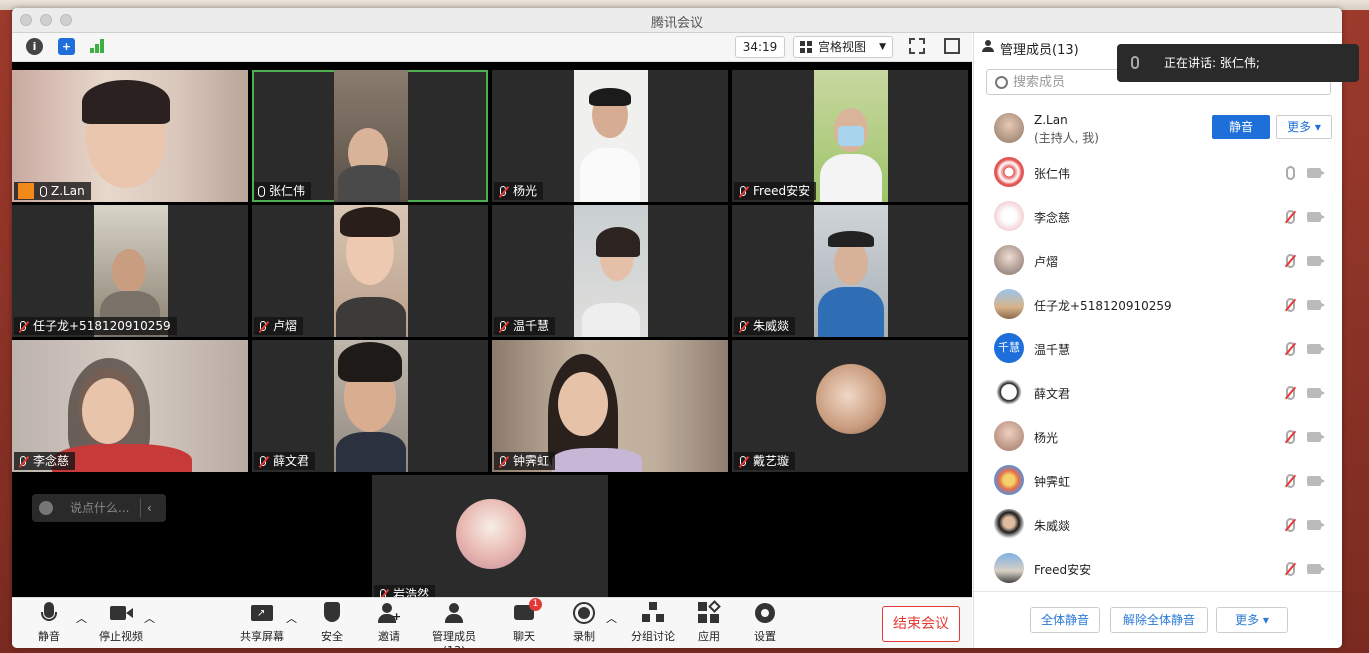  What do you see at coordinates (66, 46) in the screenshot?
I see `shield-icon: +` at bounding box center [66, 46].